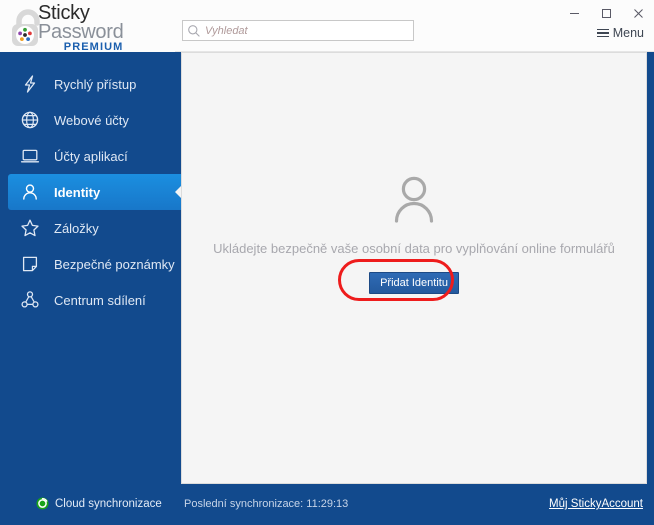 Image resolution: width=654 pixels, height=525 pixels. Describe the element at coordinates (30, 228) in the screenshot. I see `star-icon` at that location.